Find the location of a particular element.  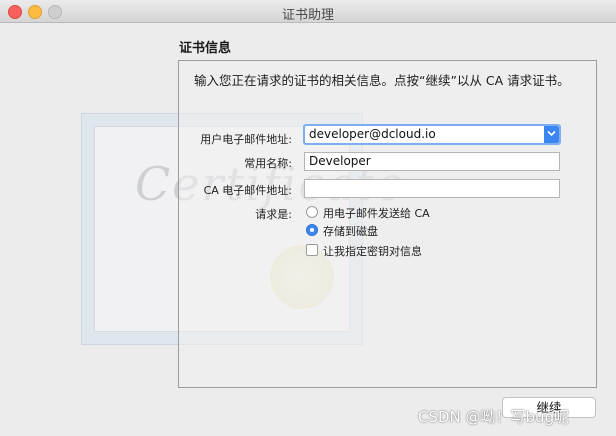

checkbox-icon is located at coordinates (312, 250).